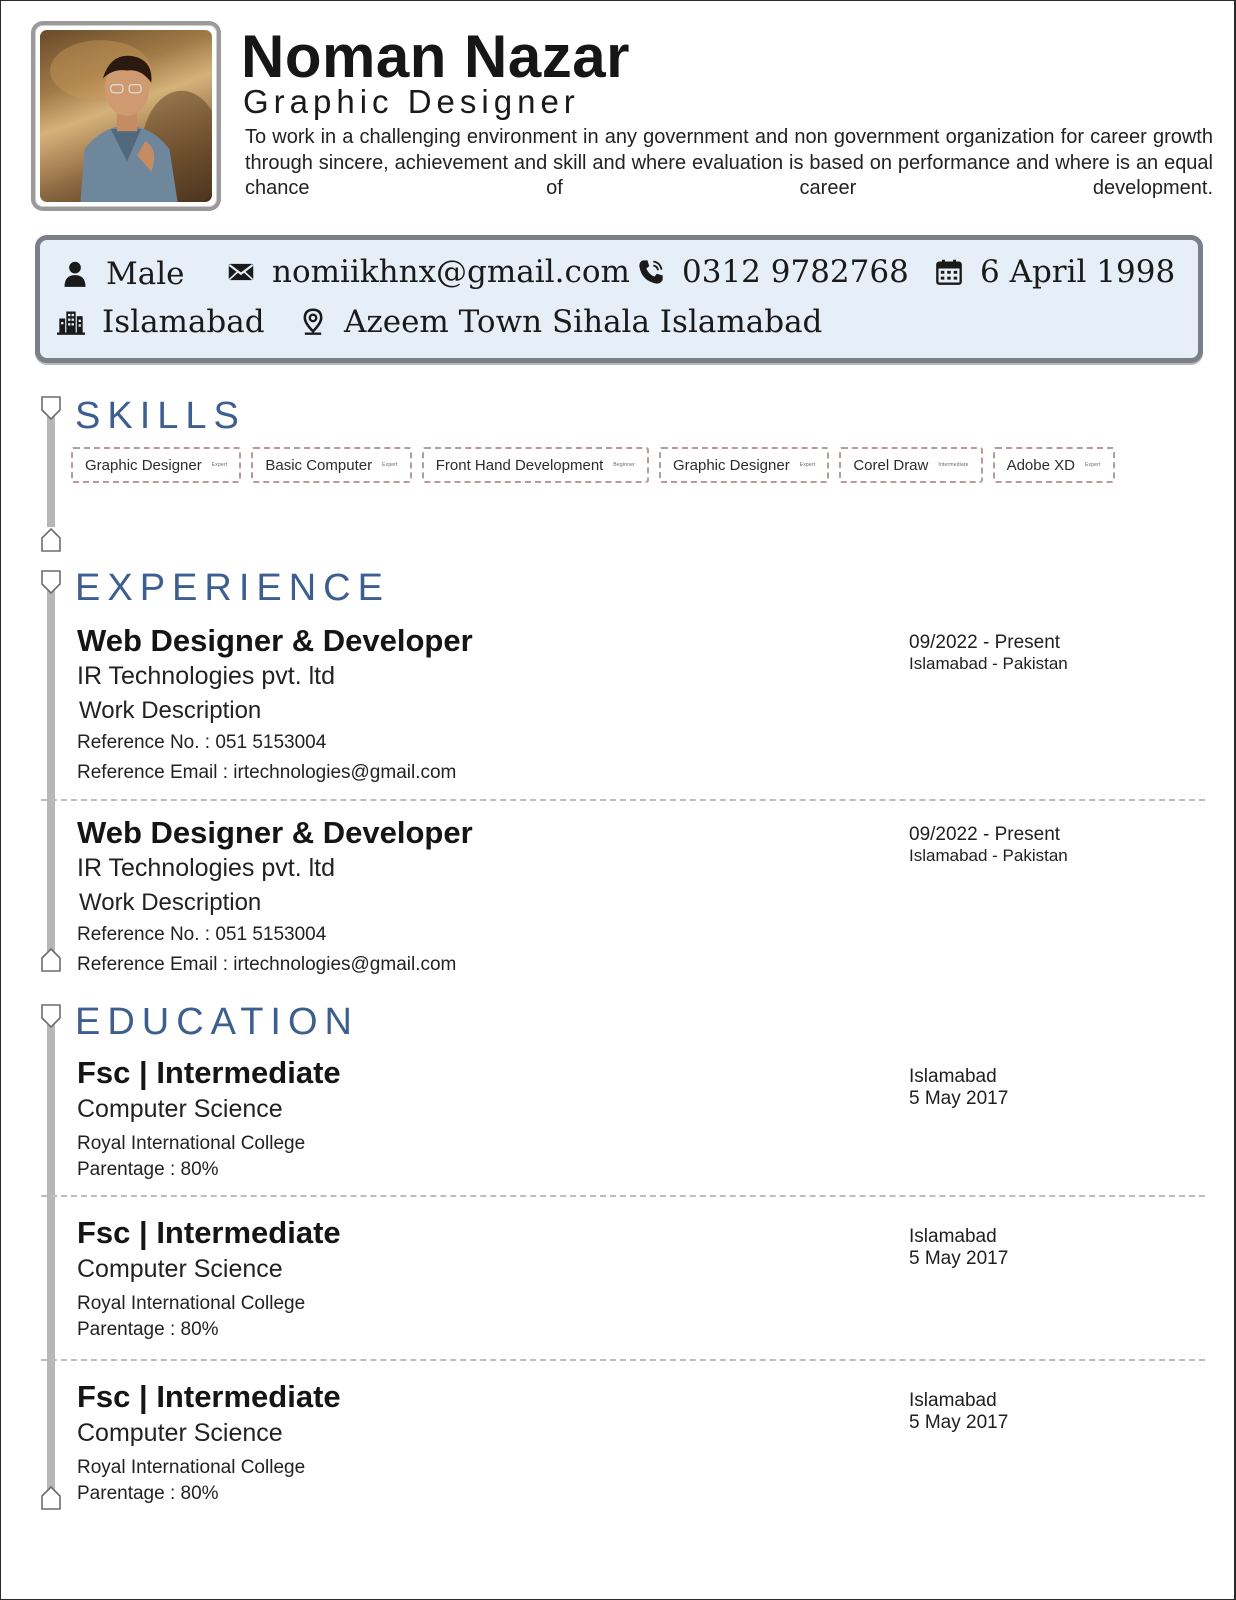 Image resolution: width=1236 pixels, height=1600 pixels. I want to click on envelope-icon, so click(241, 272).